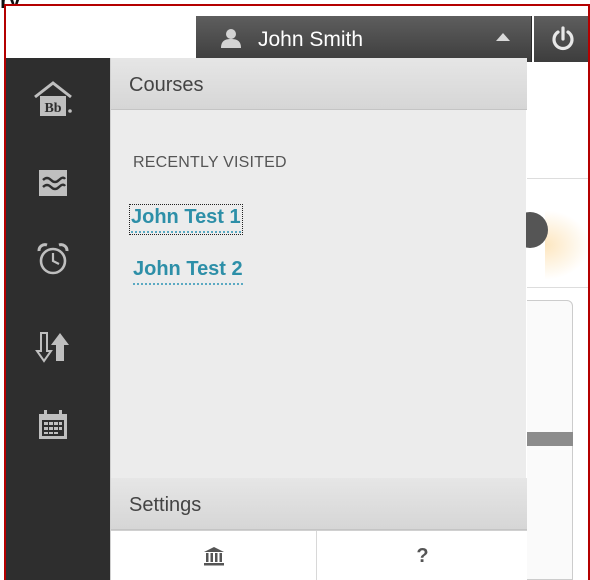  I want to click on courses-title: Courses, so click(166, 85).